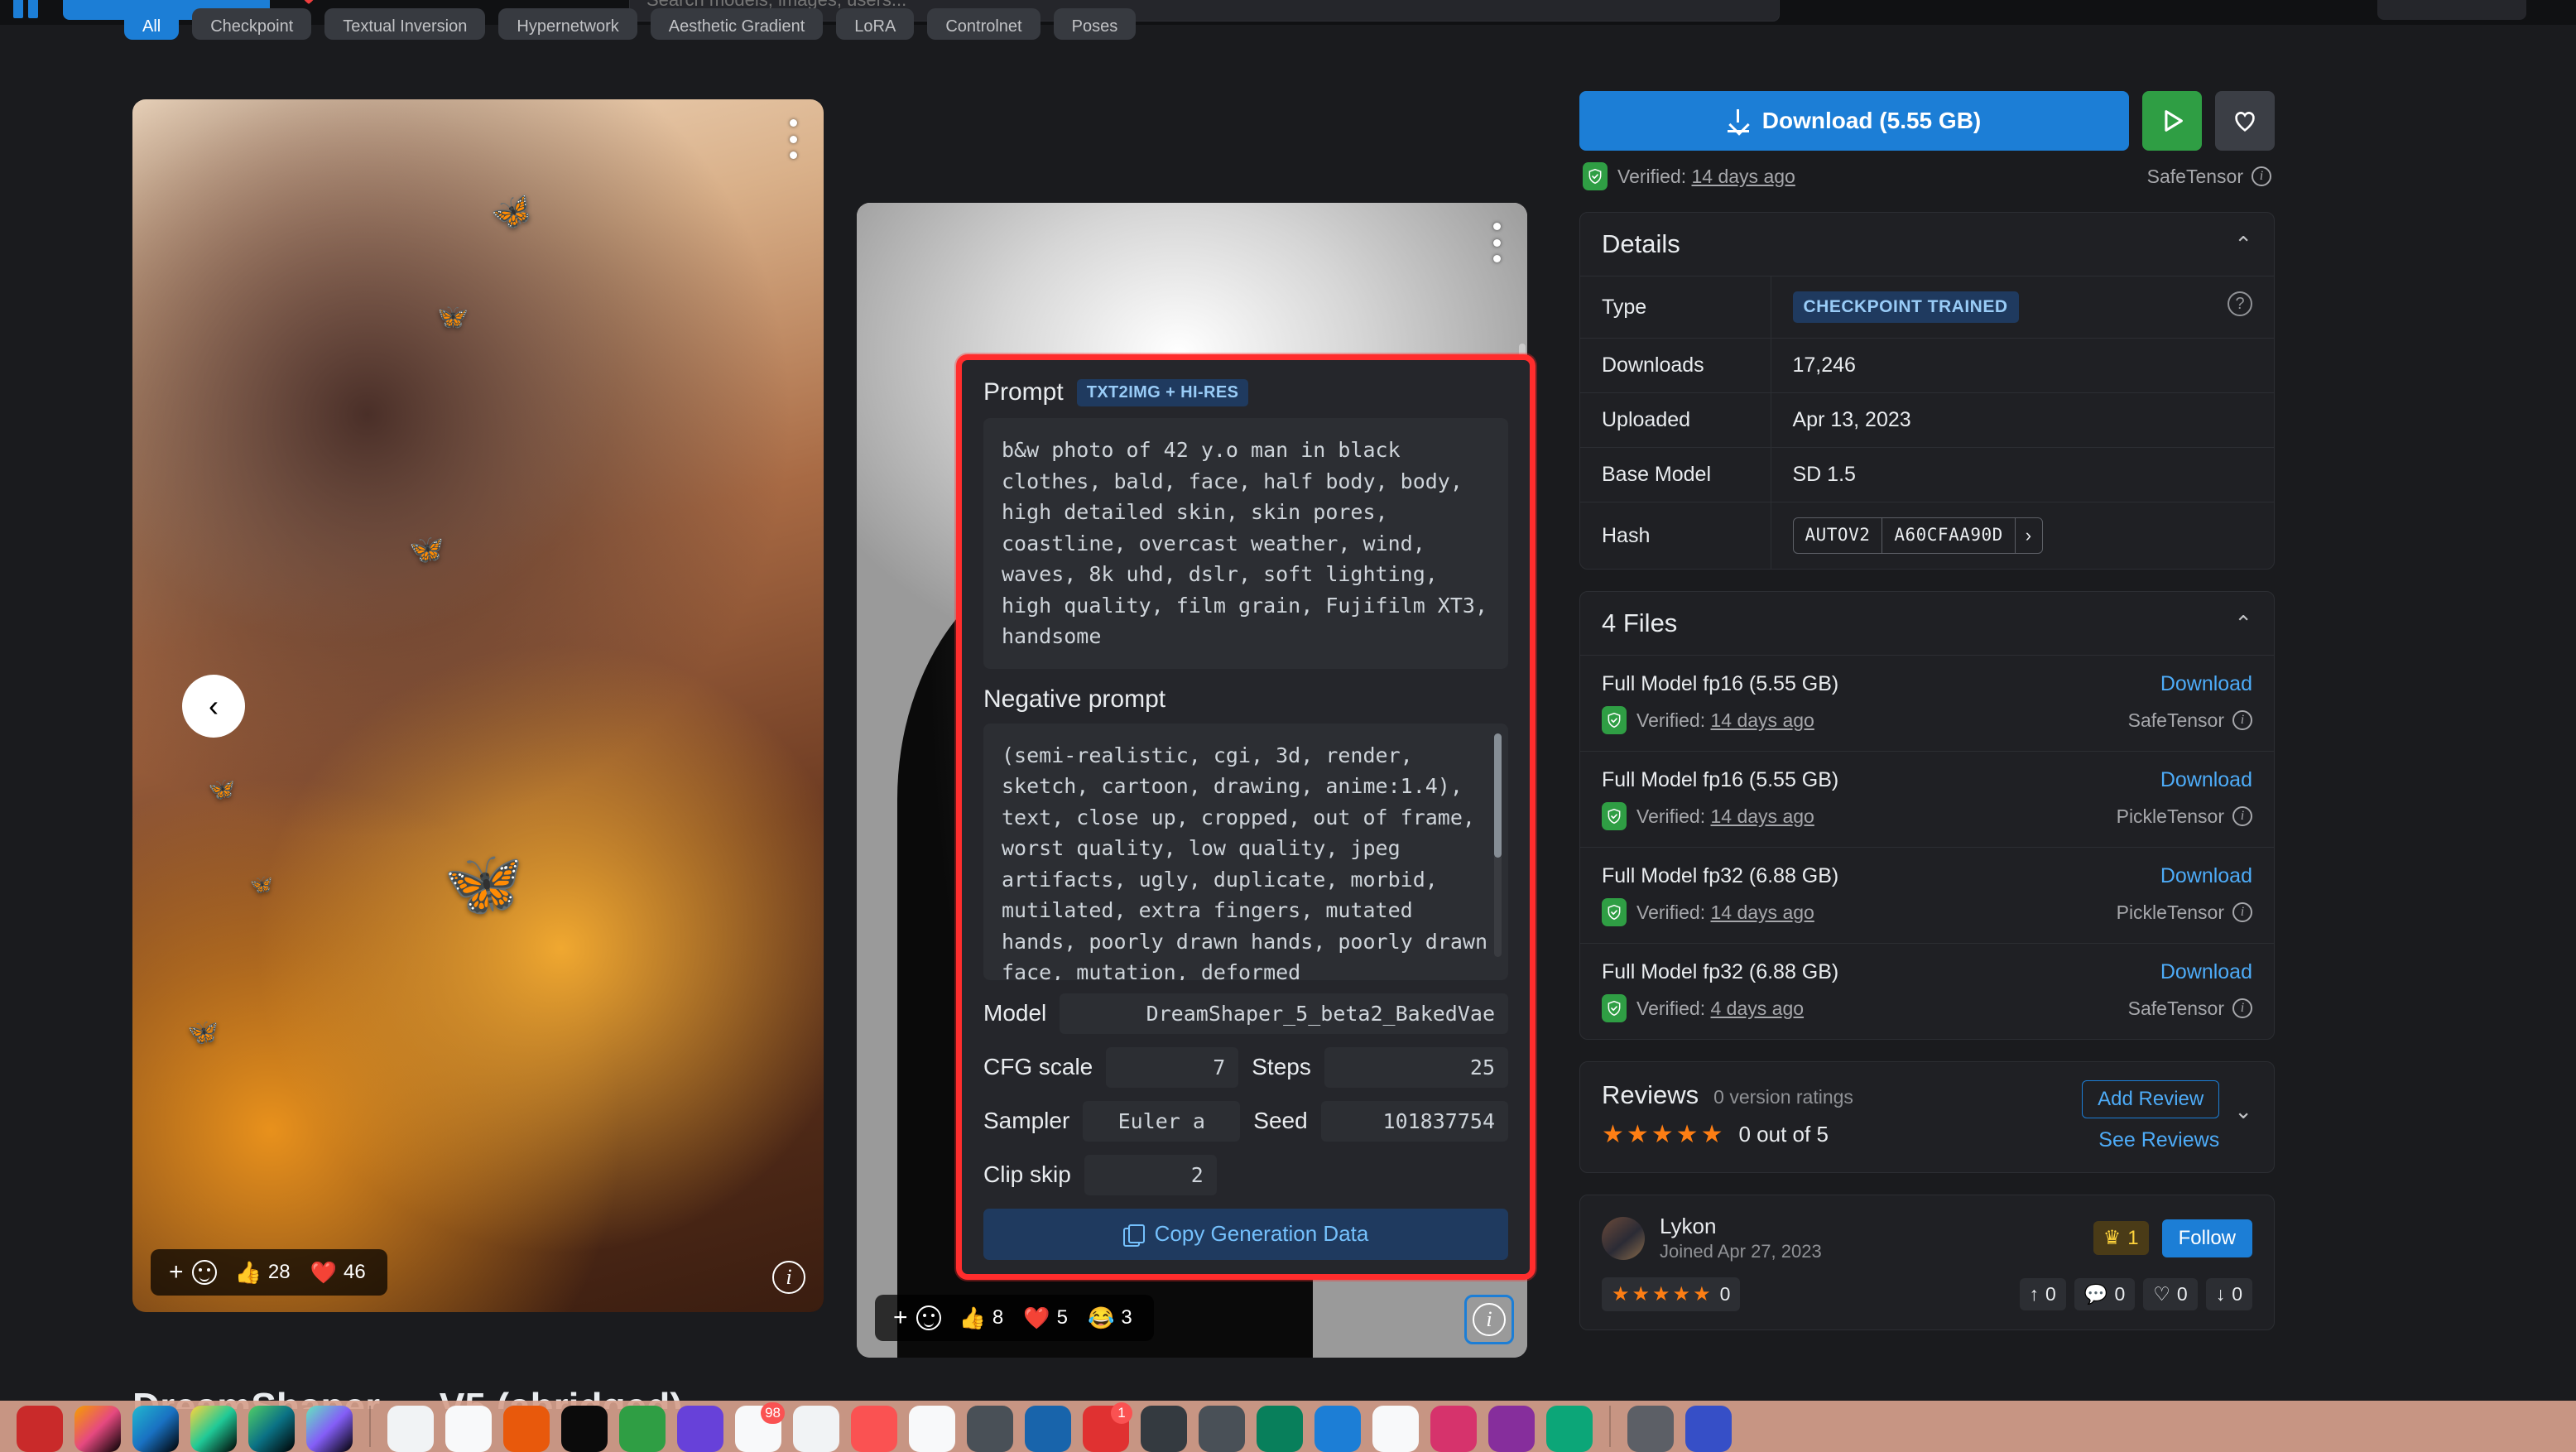  I want to click on see-reviews-link: See Reviews, so click(2158, 1140).